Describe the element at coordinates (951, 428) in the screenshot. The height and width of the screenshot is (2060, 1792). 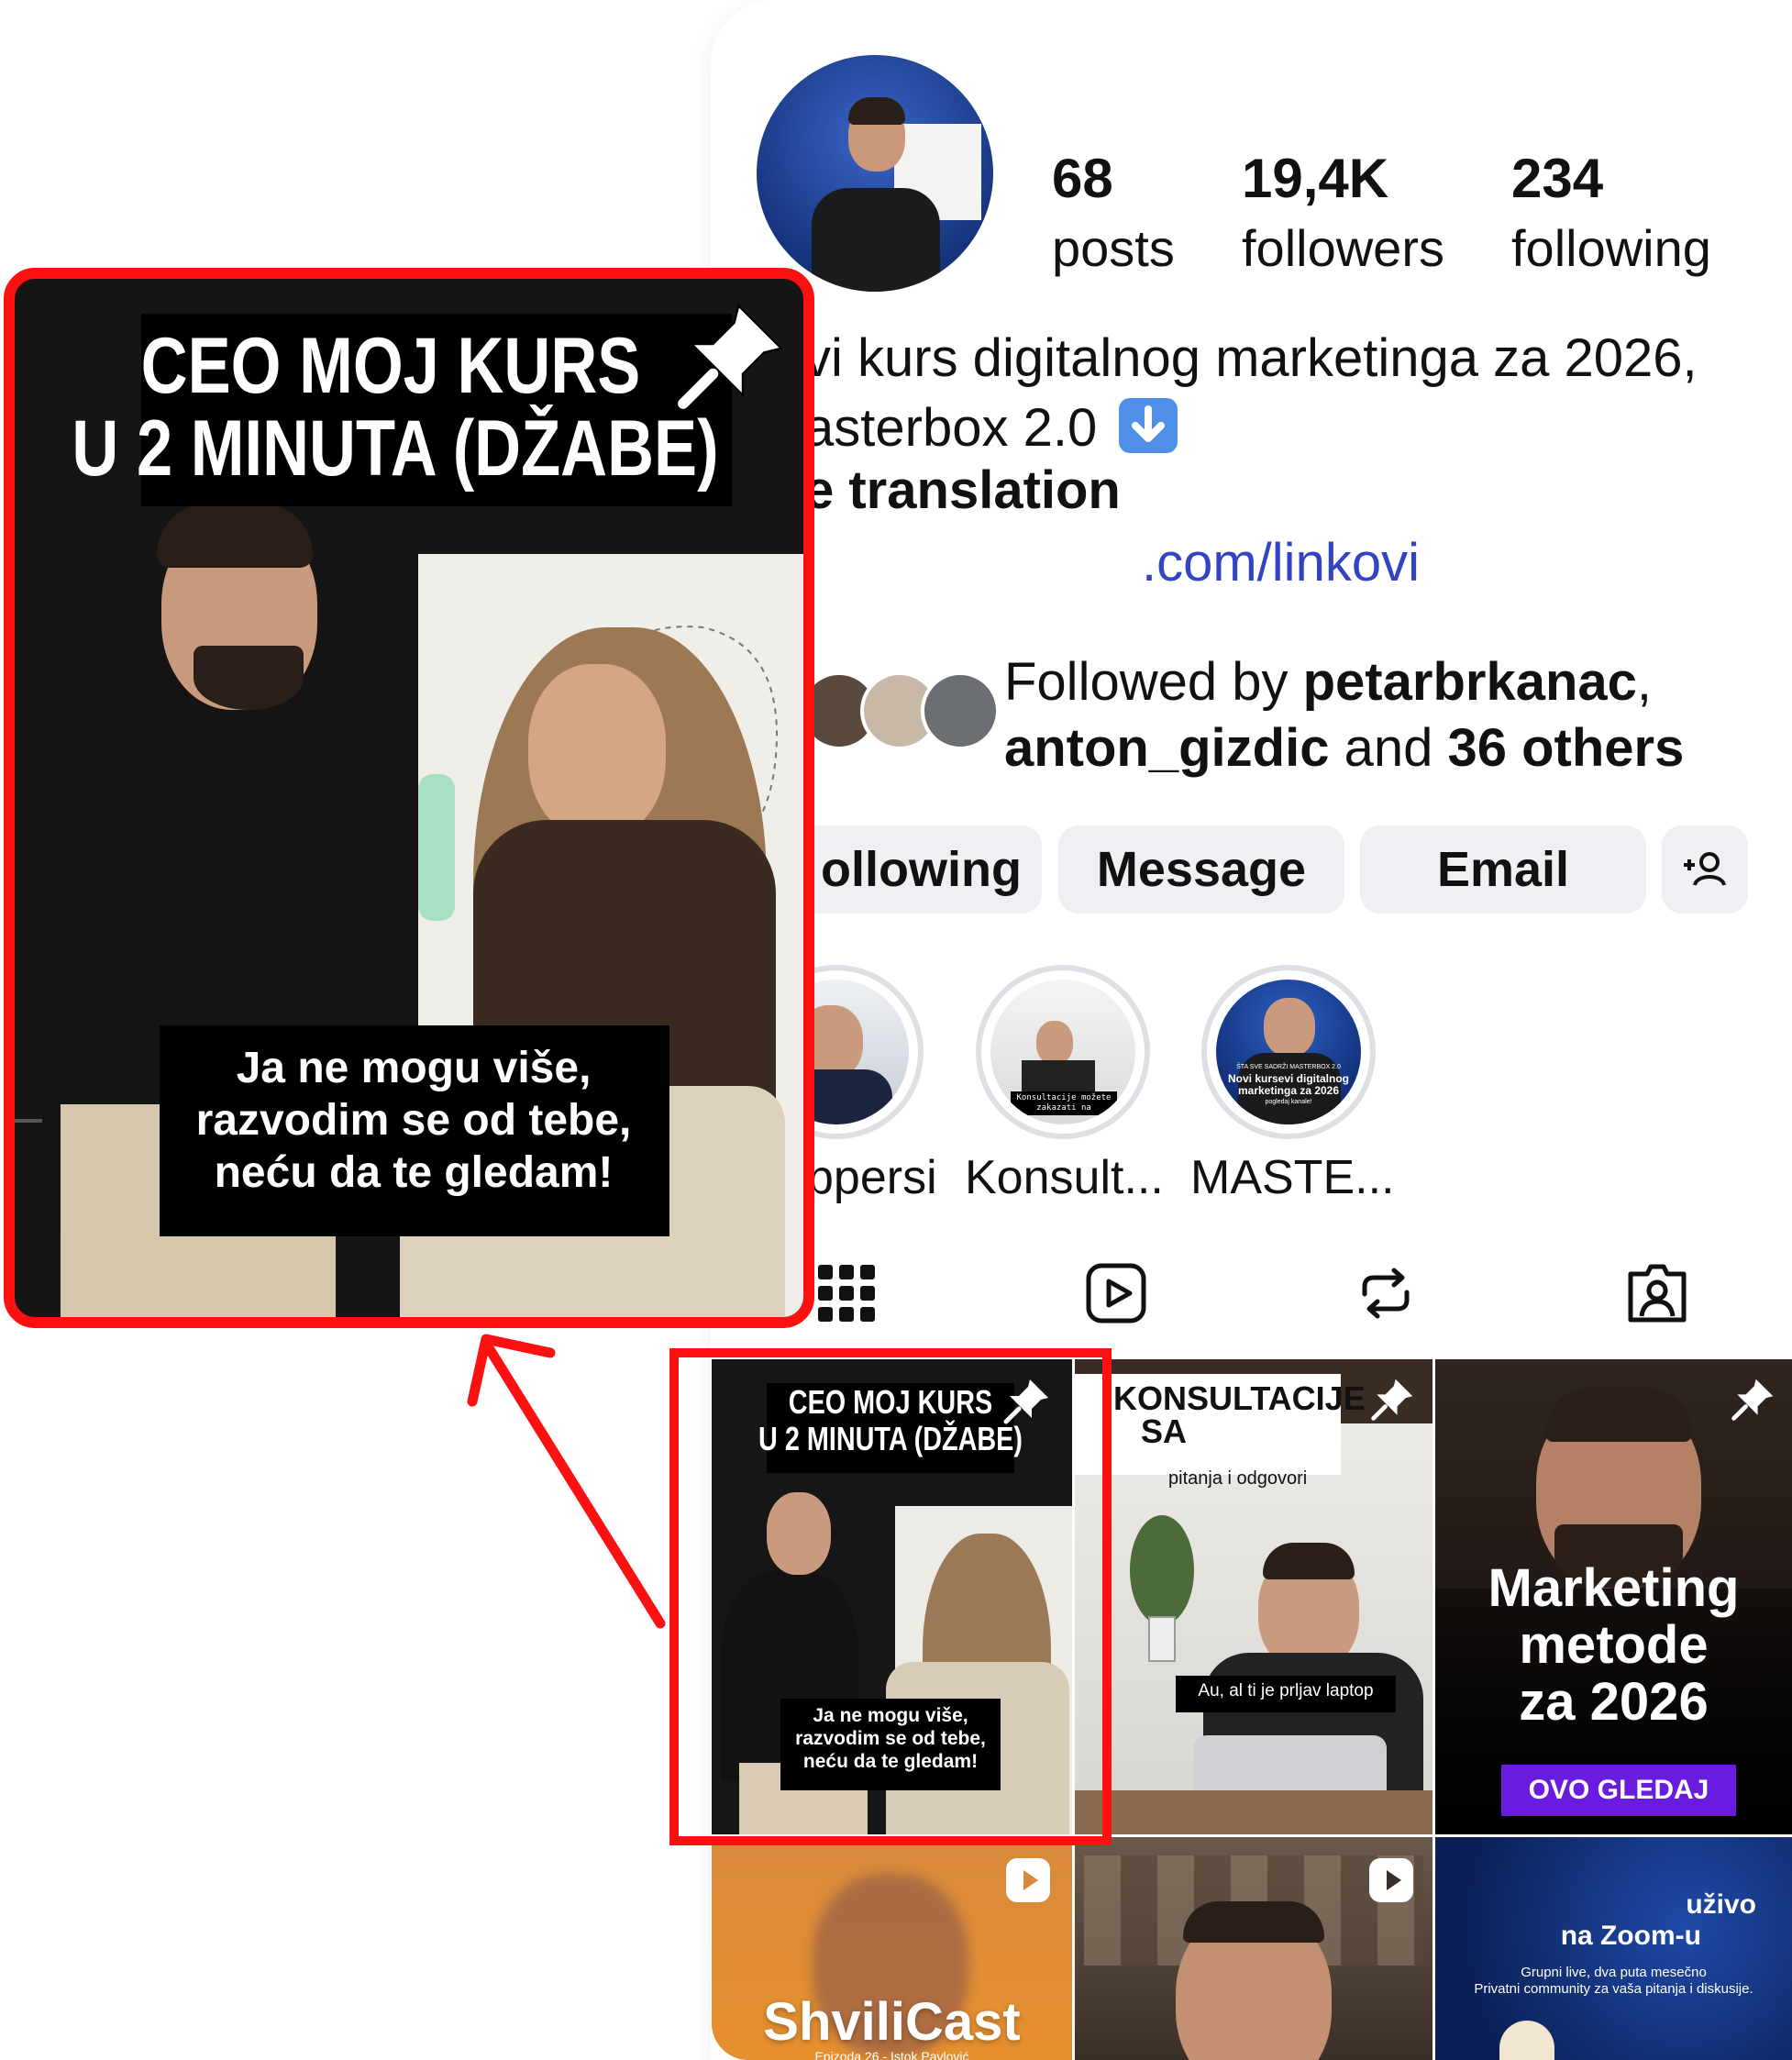
I see `bio-line-2-text: asterbox 2.0` at that location.